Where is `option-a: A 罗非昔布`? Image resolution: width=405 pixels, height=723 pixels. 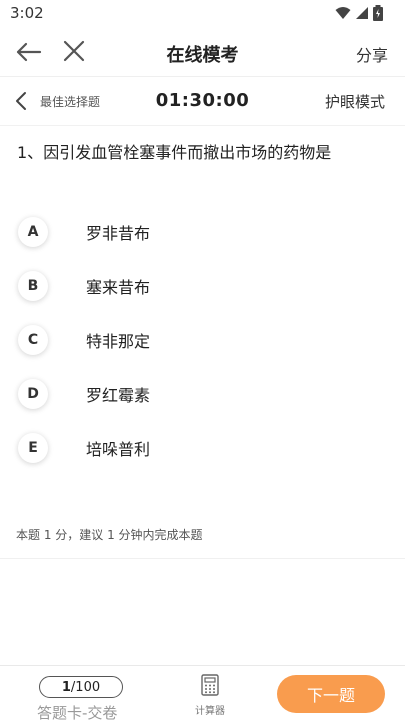 option-a: A 罗非昔布 is located at coordinates (203, 232).